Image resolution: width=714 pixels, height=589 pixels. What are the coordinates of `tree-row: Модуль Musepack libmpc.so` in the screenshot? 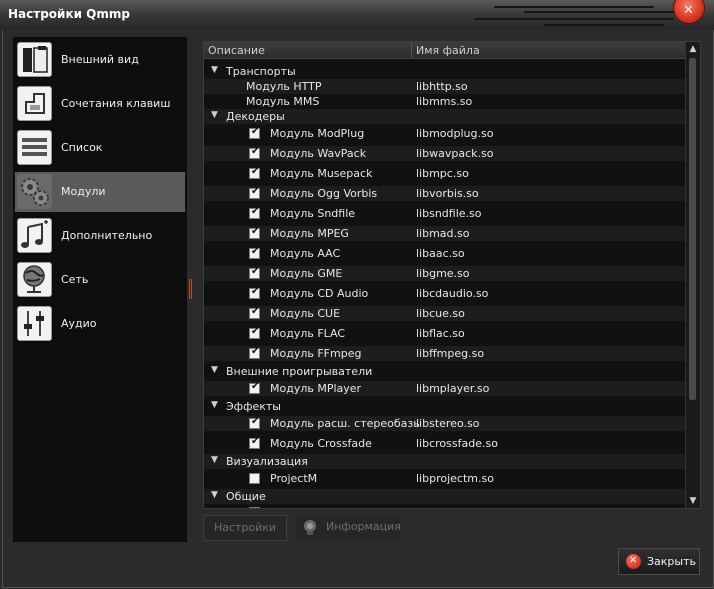 It's located at (445, 173).